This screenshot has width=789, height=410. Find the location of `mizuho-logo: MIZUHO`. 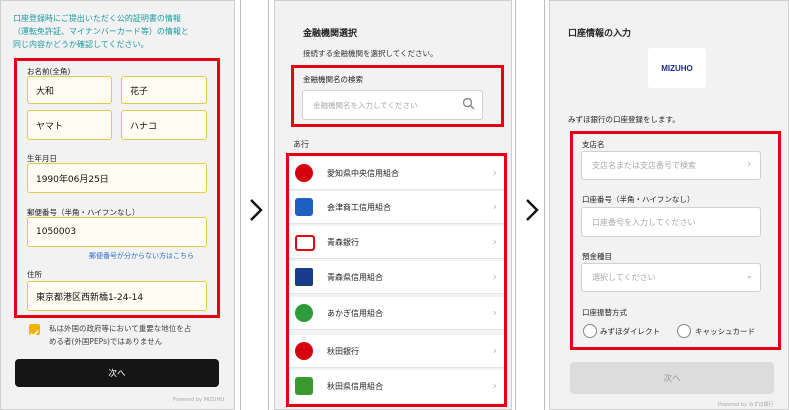

mizuho-logo: MIZUHO is located at coordinates (677, 68).